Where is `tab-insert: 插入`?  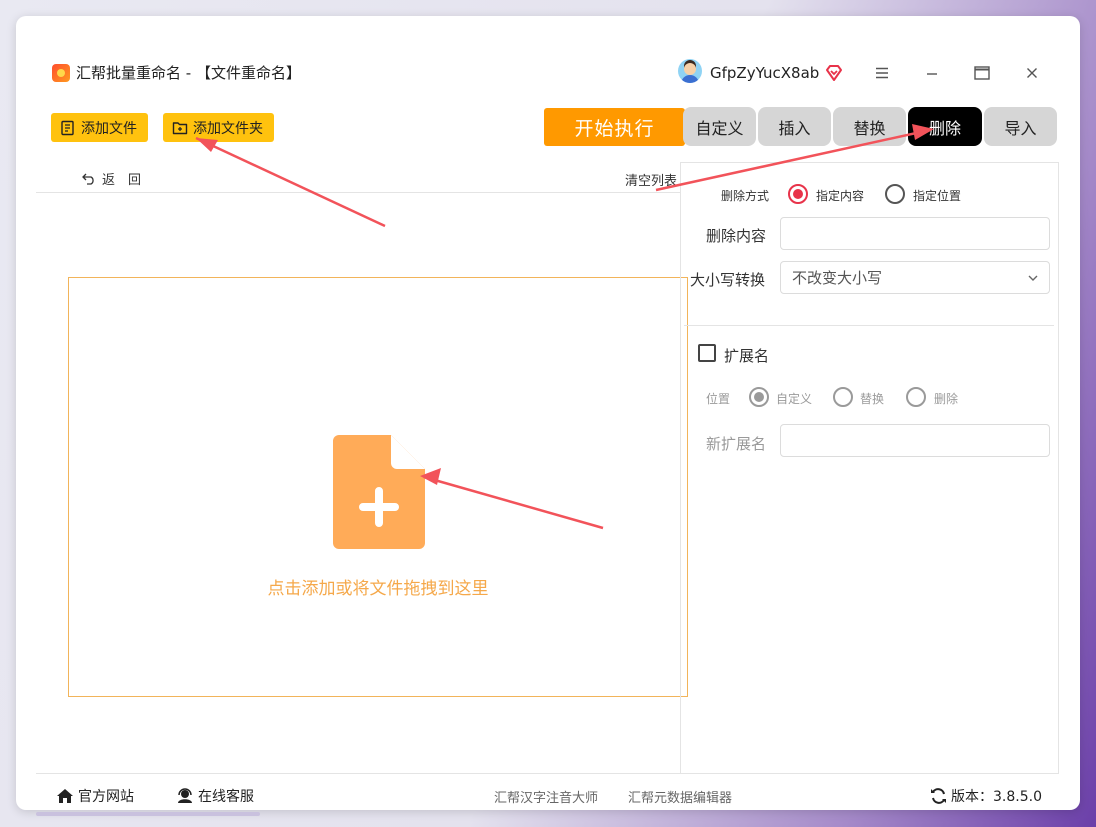
tab-insert: 插入 is located at coordinates (794, 126).